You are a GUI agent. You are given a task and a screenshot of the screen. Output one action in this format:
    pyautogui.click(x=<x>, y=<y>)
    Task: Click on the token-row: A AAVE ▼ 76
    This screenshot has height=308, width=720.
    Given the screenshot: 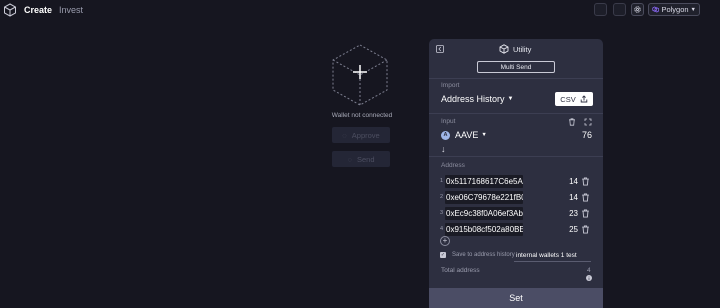 What is the action you would take?
    pyautogui.click(x=516, y=135)
    